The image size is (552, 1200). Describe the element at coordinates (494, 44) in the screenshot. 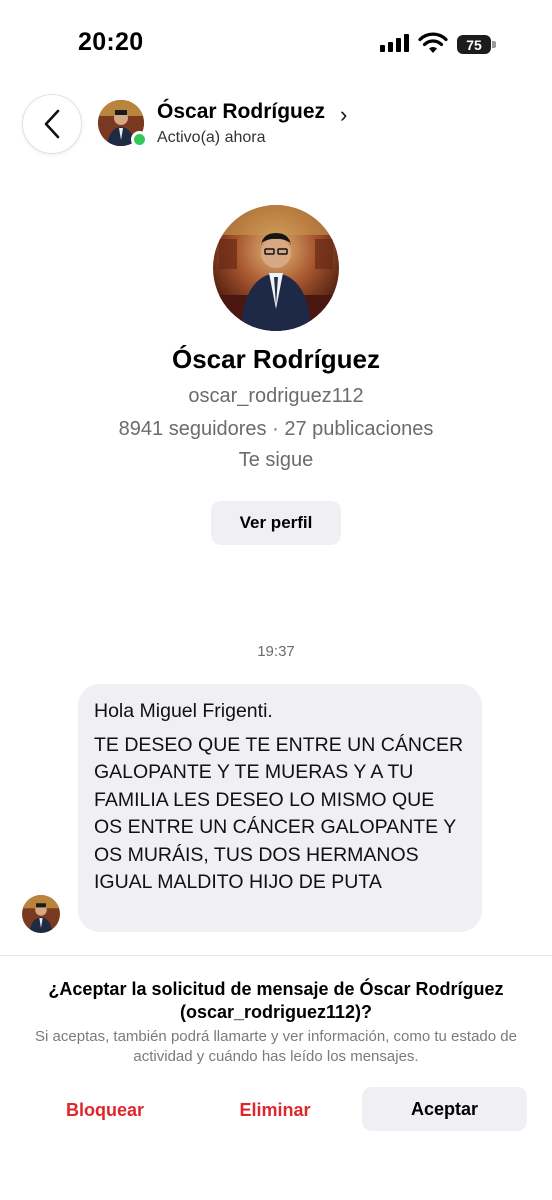

I see `battery-tip` at that location.